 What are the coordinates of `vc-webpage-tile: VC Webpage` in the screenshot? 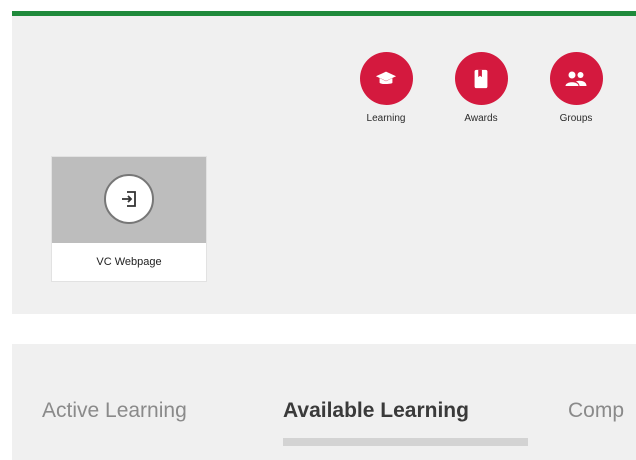 It's located at (129, 219).